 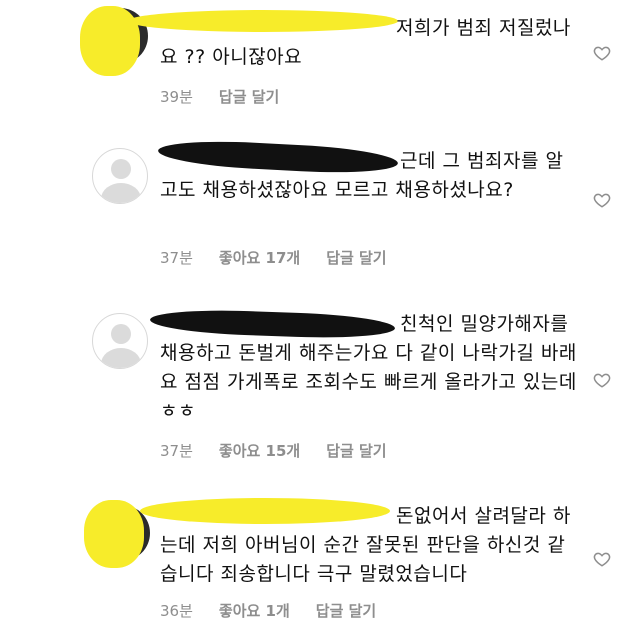 I want to click on comment-time: 39분, so click(x=176, y=97).